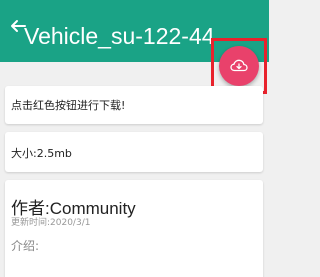 The image size is (320, 277). I want to click on hint-card: 点击红色按钮进行下载!, so click(134, 105).